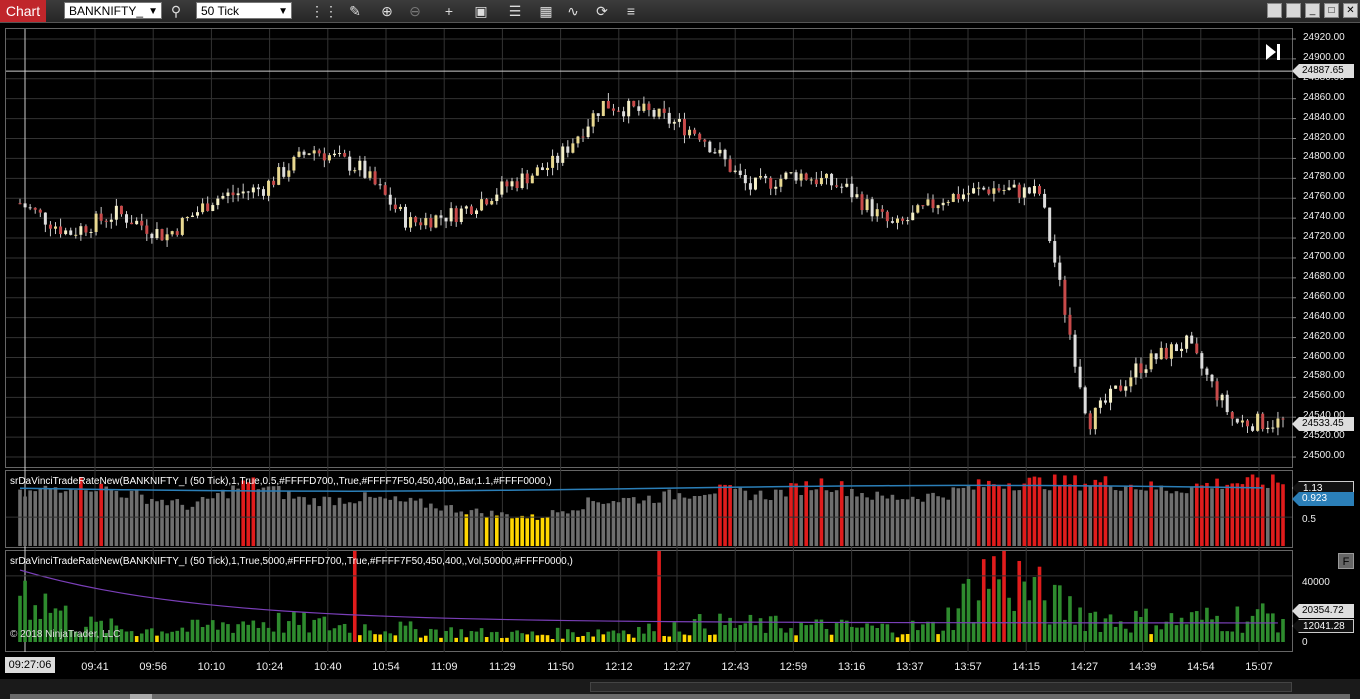 The width and height of the screenshot is (1360, 699). What do you see at coordinates (680, 696) in the screenshot?
I see `scroll-track` at bounding box center [680, 696].